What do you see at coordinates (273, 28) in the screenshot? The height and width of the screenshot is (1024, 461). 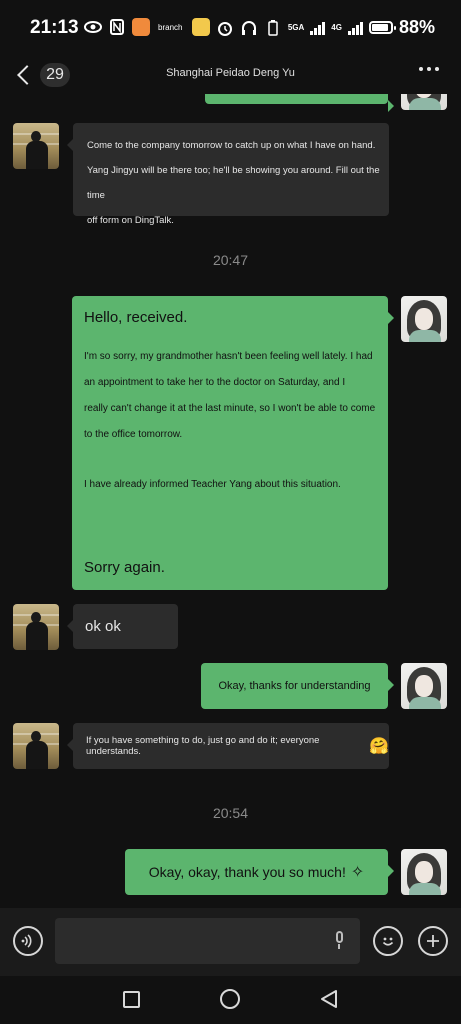 I see `battery-small-icon` at bounding box center [273, 28].